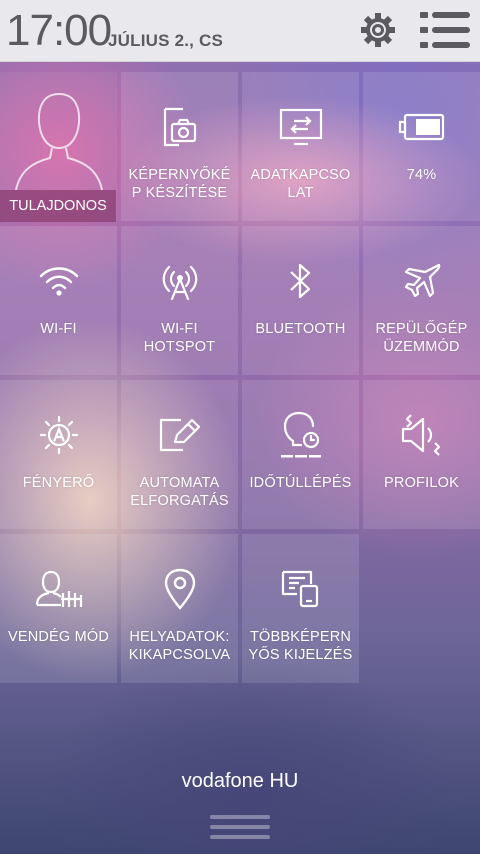  I want to click on tile-guest: VENDÉG MÓD, so click(58, 608).